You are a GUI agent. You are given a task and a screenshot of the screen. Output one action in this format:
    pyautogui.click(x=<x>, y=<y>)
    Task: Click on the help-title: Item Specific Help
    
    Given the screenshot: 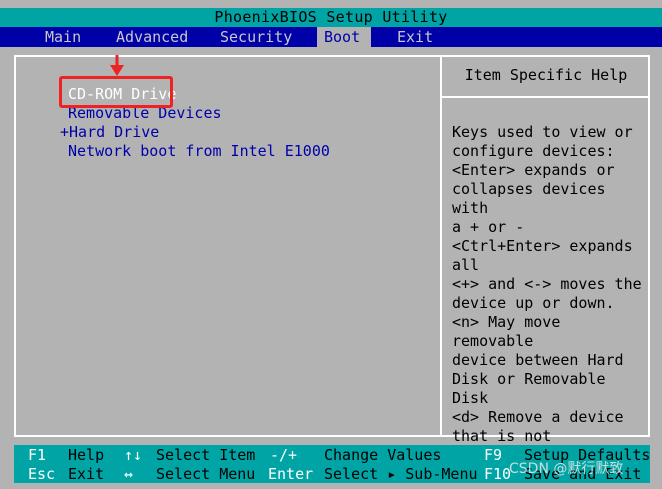 What is the action you would take?
    pyautogui.click(x=546, y=75)
    